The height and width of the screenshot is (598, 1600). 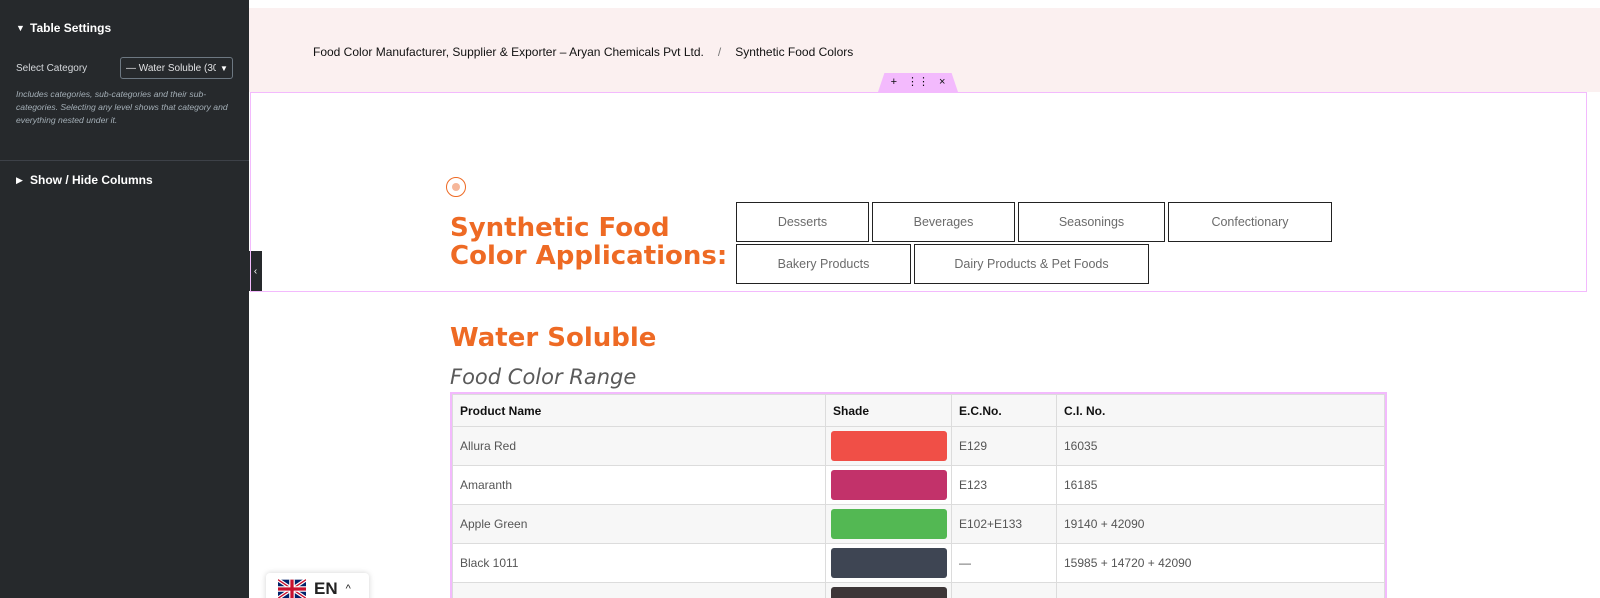 What do you see at coordinates (1004, 524) in the screenshot?
I see `ec-number-cell: E102+E133` at bounding box center [1004, 524].